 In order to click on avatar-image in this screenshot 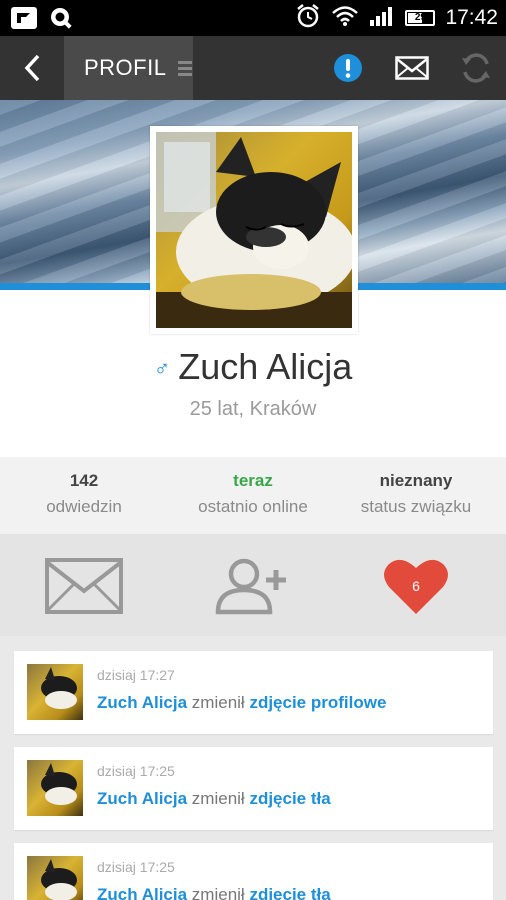, I will do `click(254, 230)`.